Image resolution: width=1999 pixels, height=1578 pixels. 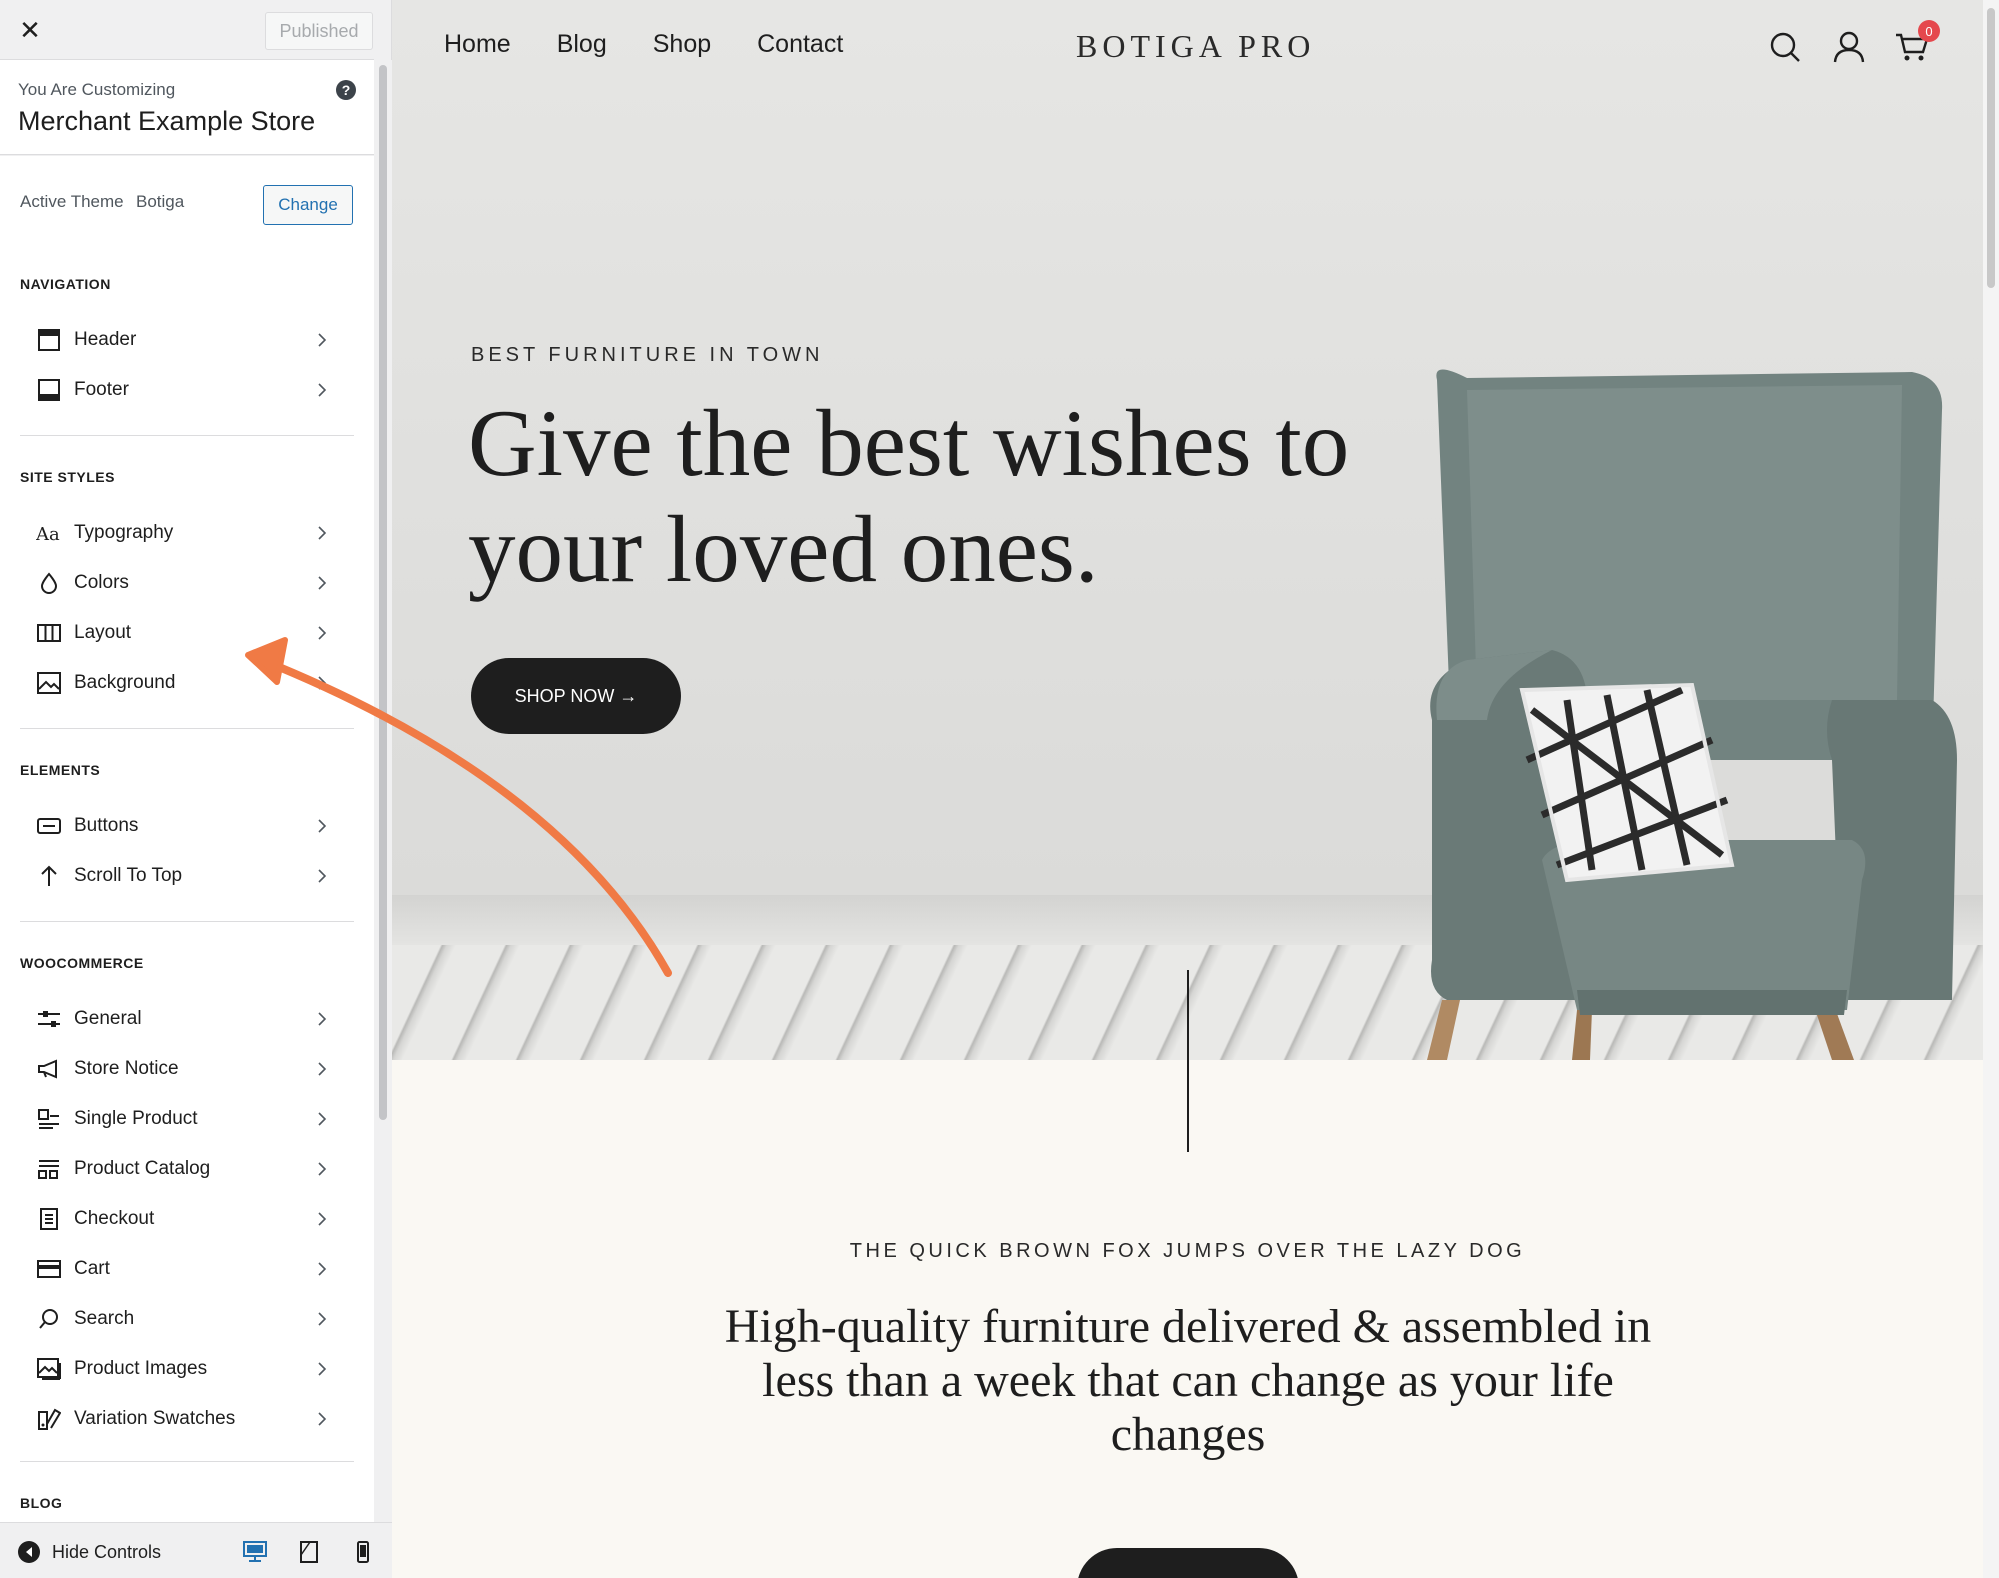 What do you see at coordinates (103, 632) in the screenshot?
I see `menu-item-label: Layout` at bounding box center [103, 632].